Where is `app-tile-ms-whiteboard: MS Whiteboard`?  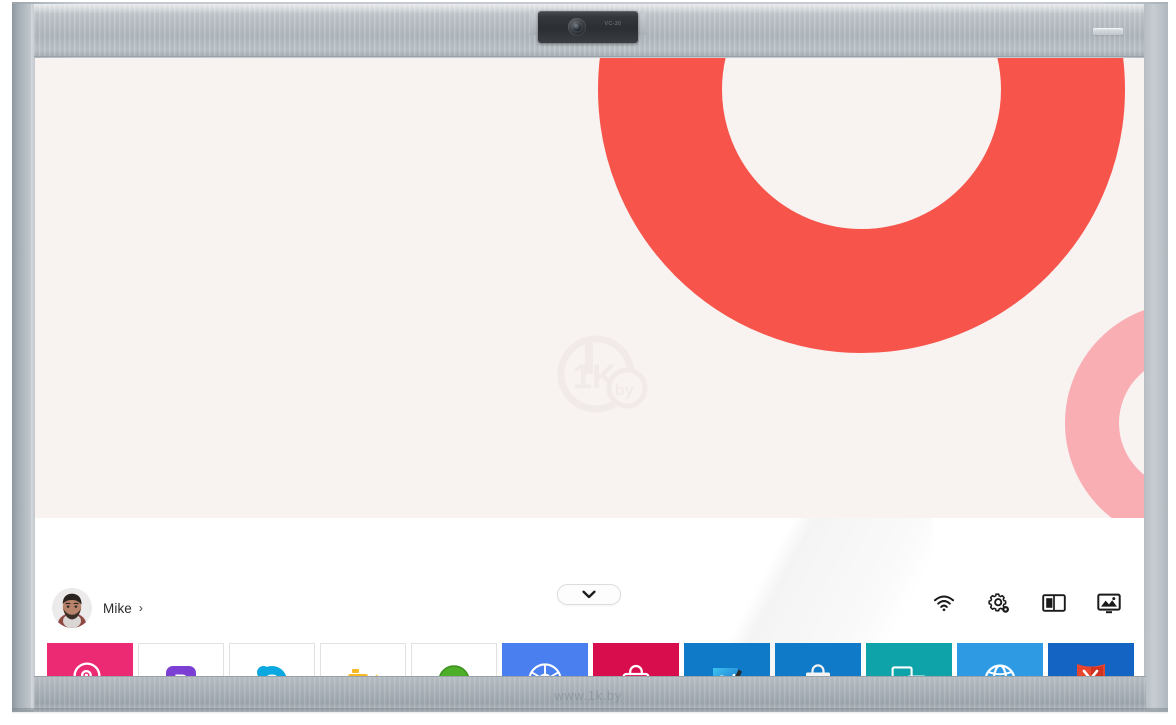
app-tile-ms-whiteboard: MS Whiteboard is located at coordinates (727, 659).